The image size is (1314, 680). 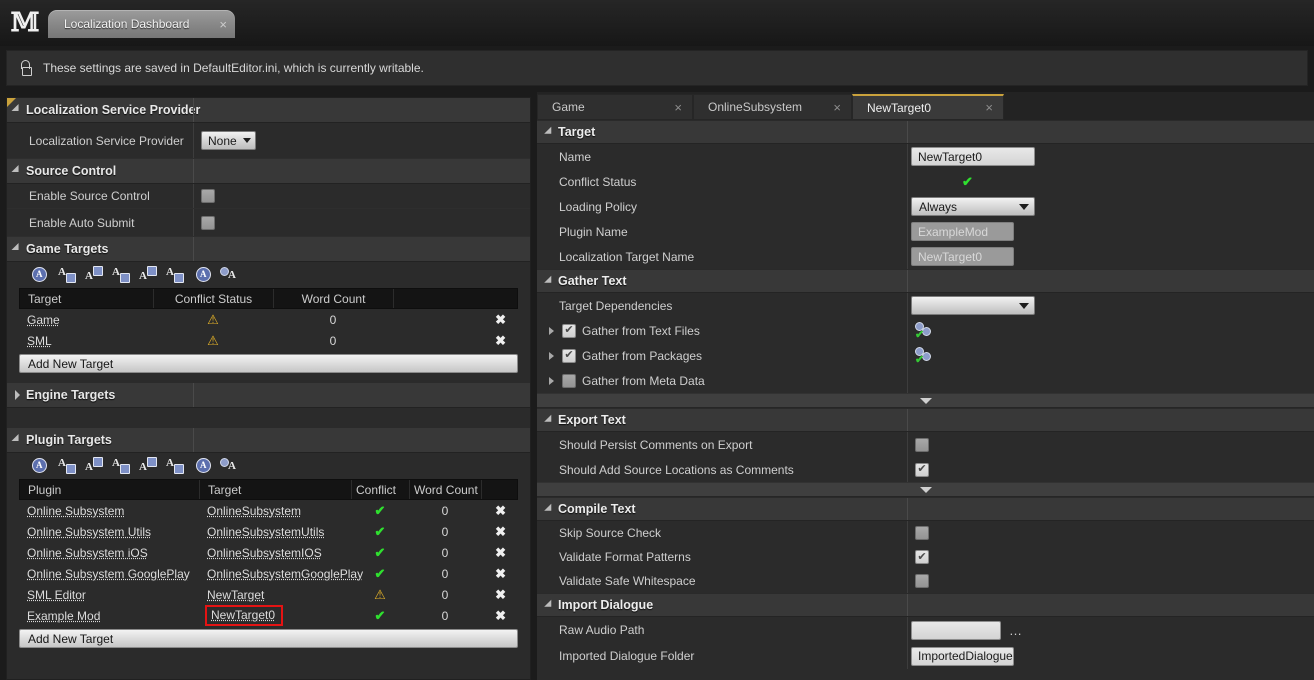 I want to click on should-persist-comments-checkbox, so click(x=922, y=444).